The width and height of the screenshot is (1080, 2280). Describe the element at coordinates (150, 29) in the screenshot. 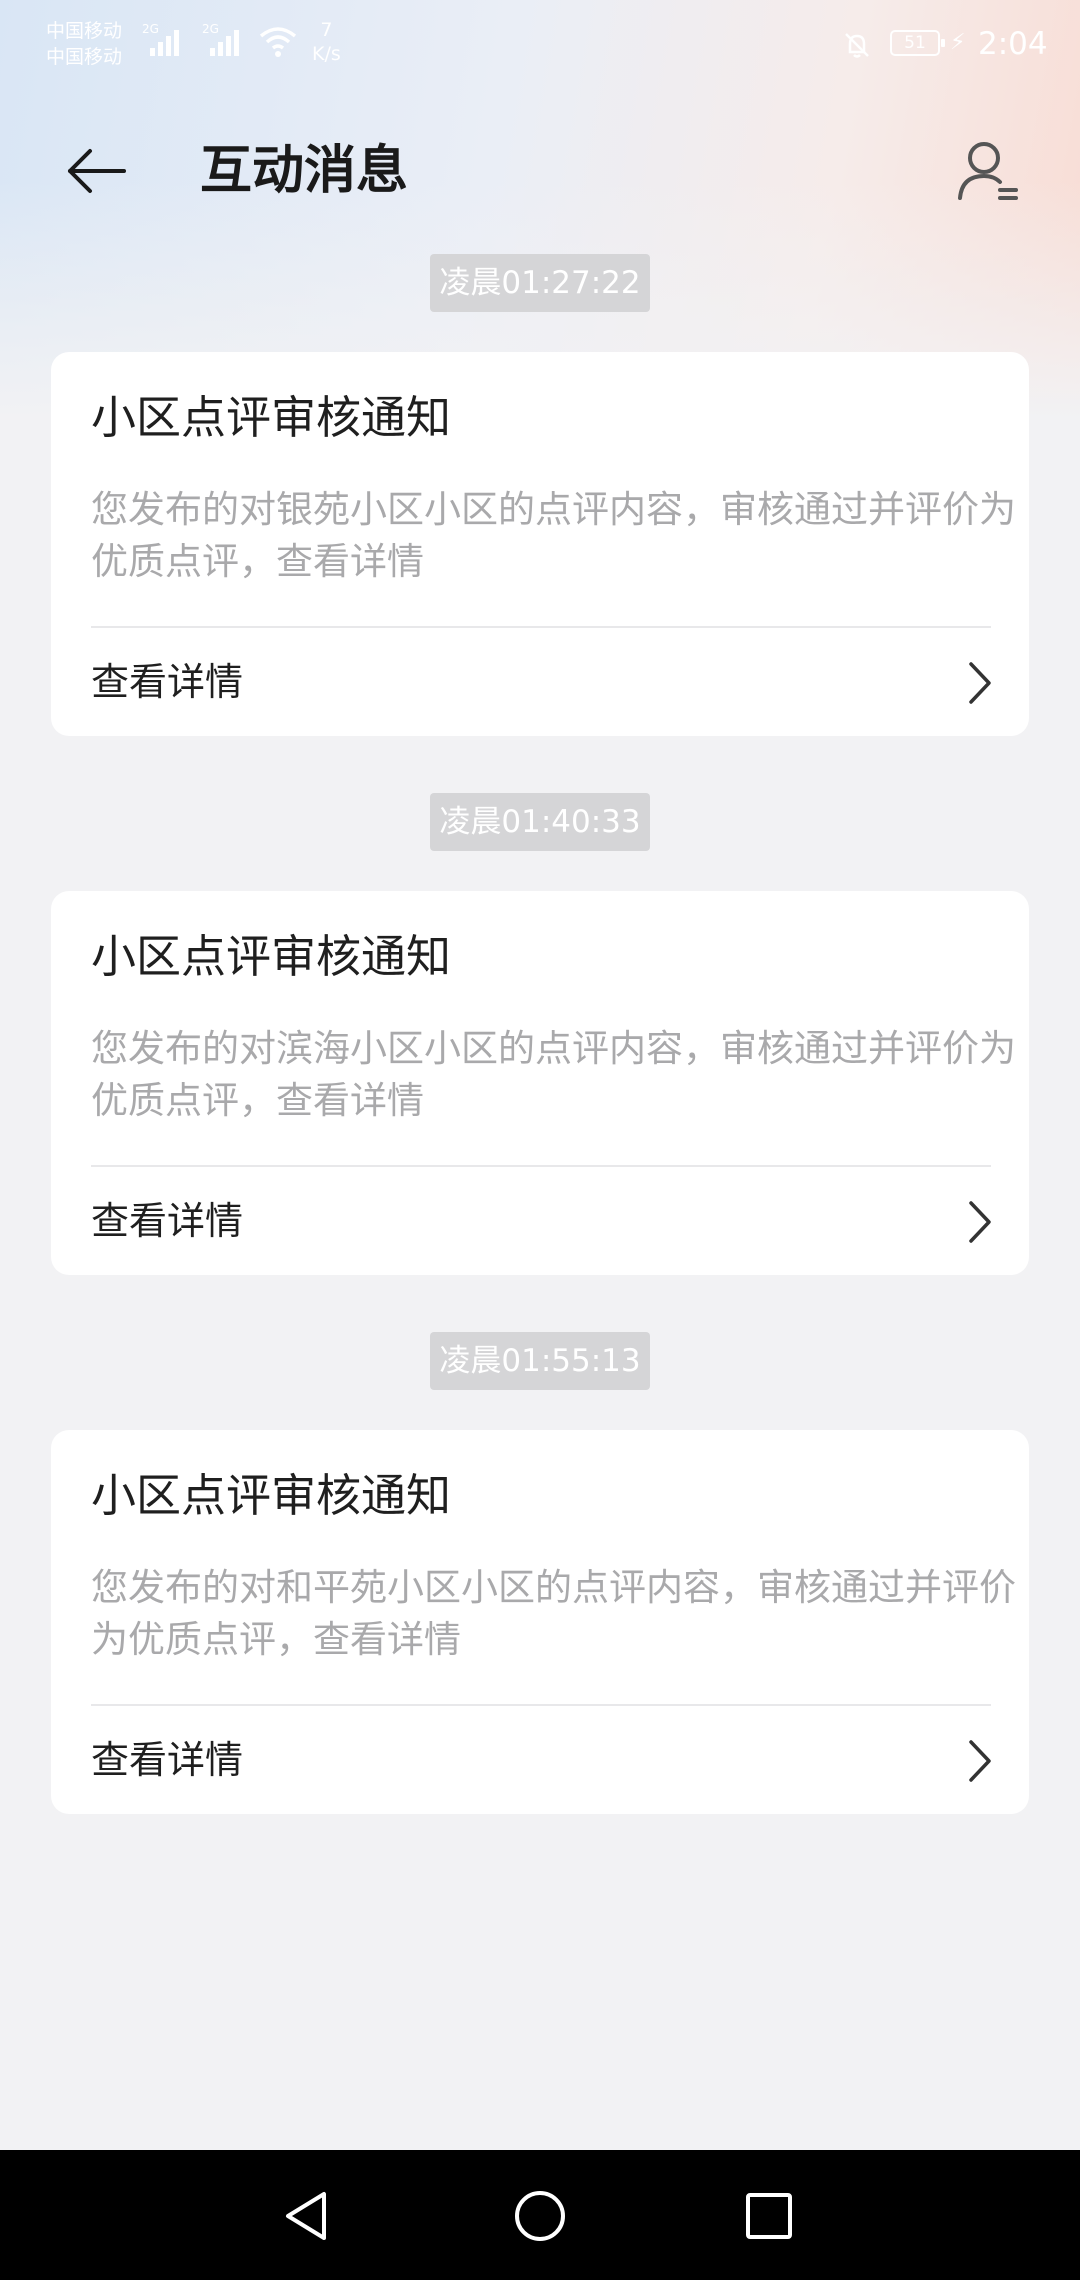

I see `network-type-1: 2G` at that location.